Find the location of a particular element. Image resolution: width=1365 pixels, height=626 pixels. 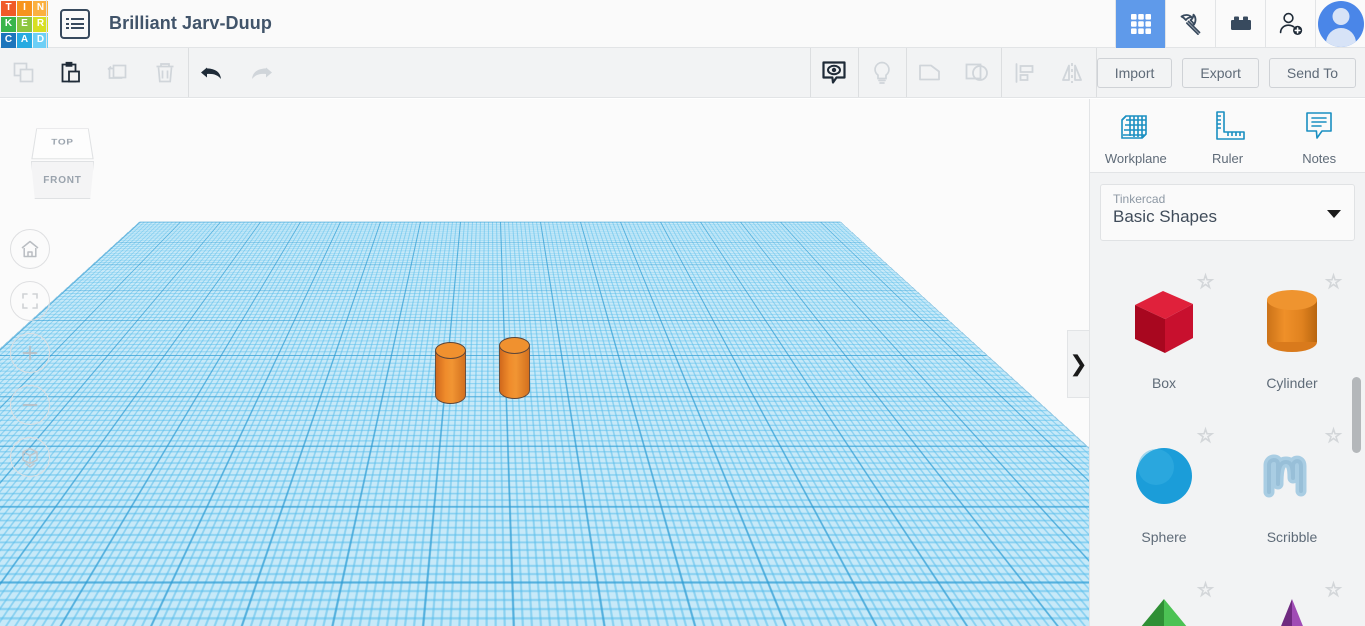

ungroup-icon is located at coordinates (977, 72).